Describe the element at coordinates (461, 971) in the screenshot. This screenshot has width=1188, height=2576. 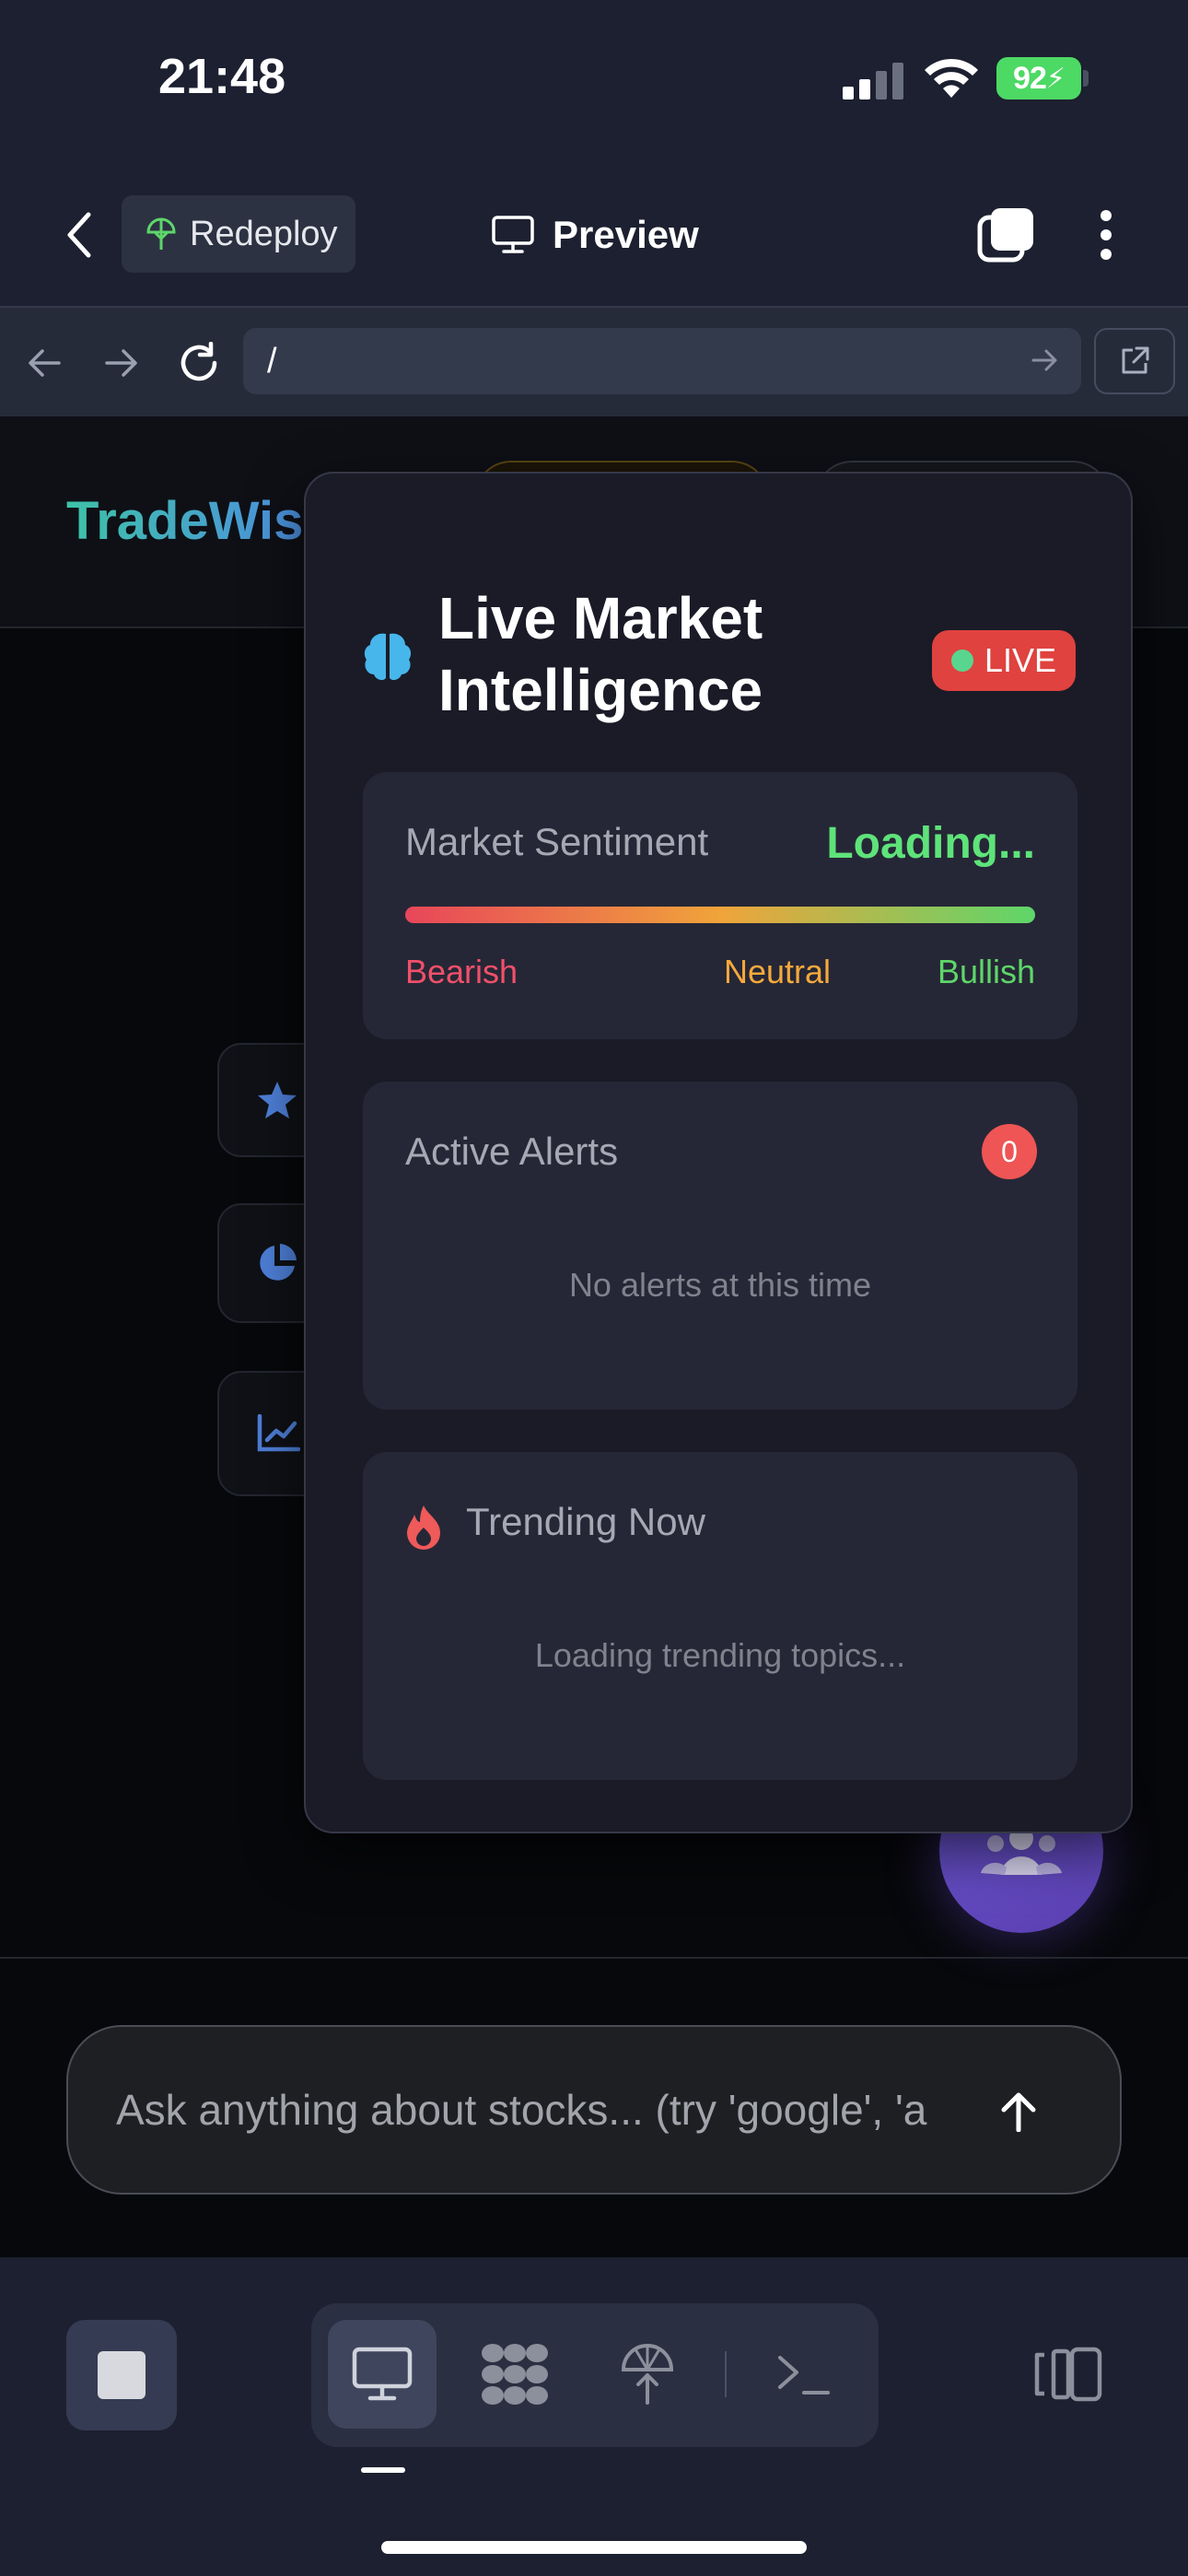
I see `bearish-label: Bearish` at that location.